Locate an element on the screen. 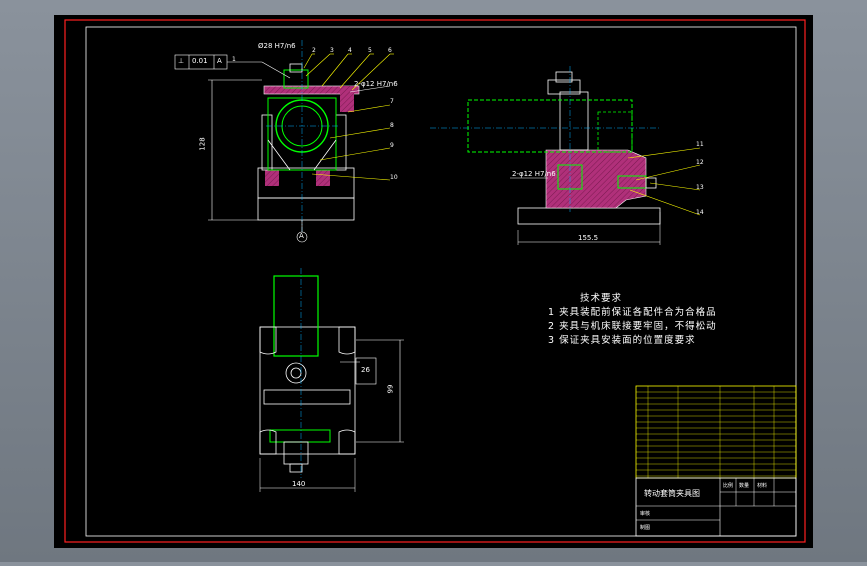 The image size is (867, 566). tolerance-symbol: ⊥ is located at coordinates (181, 61).